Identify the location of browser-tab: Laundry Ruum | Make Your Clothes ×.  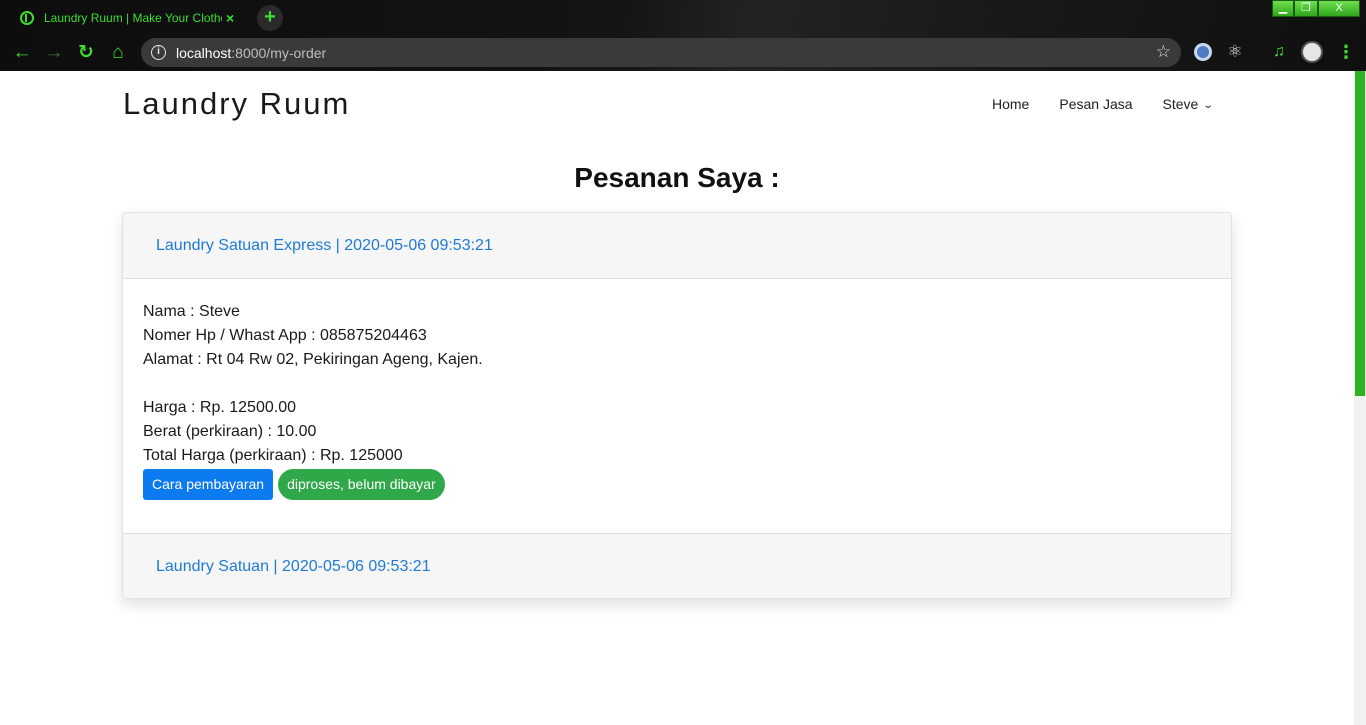
(131, 18).